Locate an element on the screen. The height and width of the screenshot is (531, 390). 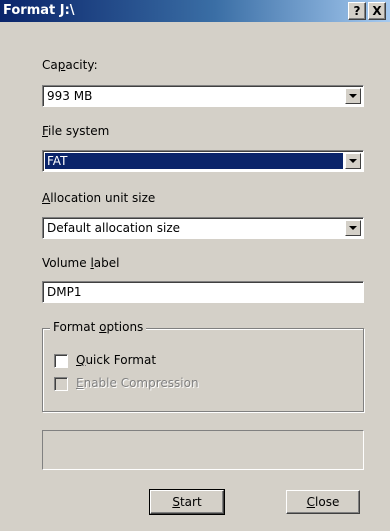
close-window-button: X is located at coordinates (377, 11).